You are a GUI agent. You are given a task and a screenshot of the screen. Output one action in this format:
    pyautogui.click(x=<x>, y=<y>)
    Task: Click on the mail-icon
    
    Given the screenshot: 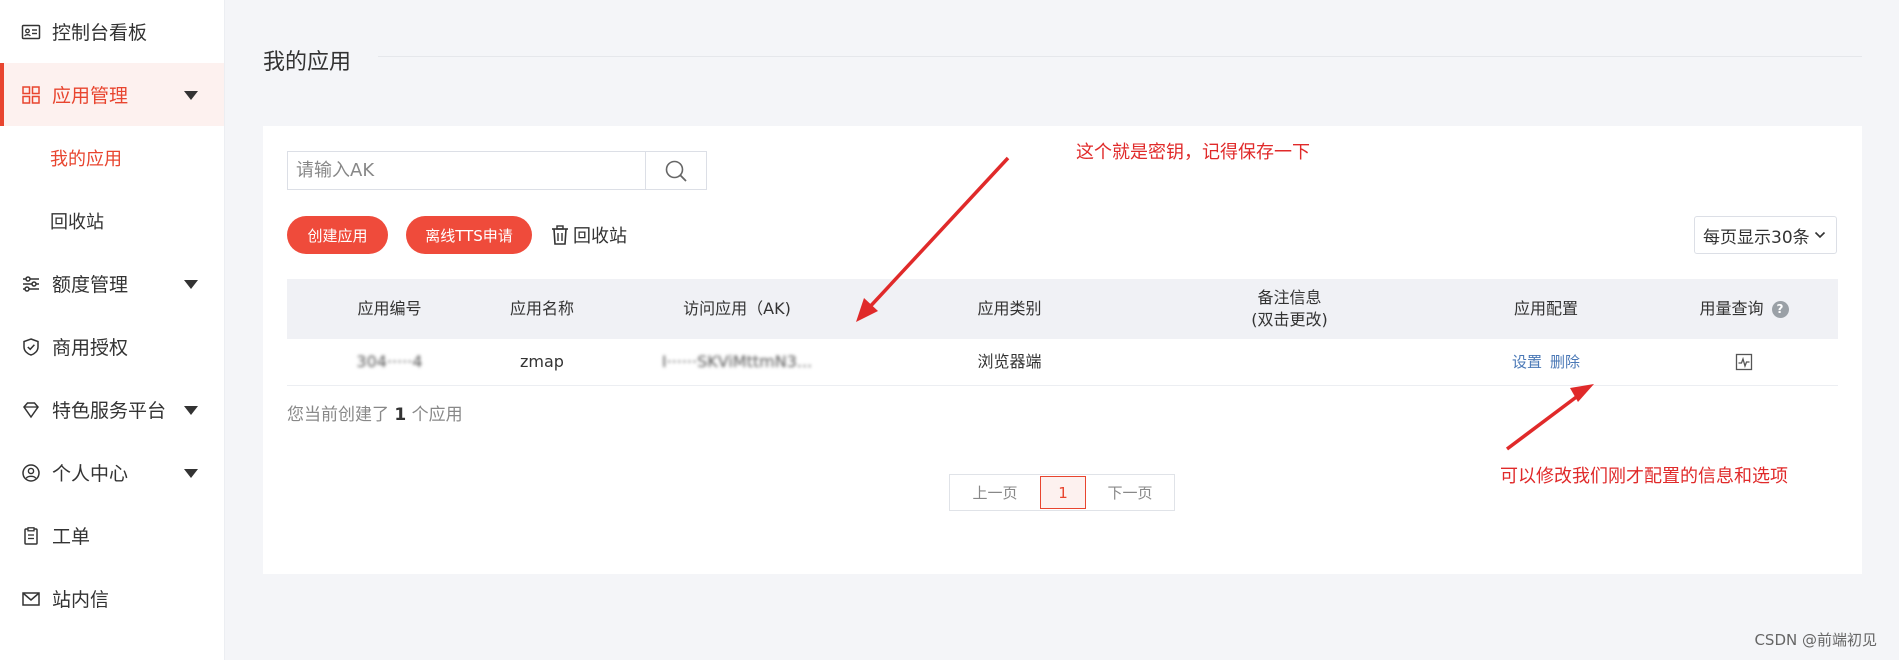 What is the action you would take?
    pyautogui.click(x=31, y=599)
    